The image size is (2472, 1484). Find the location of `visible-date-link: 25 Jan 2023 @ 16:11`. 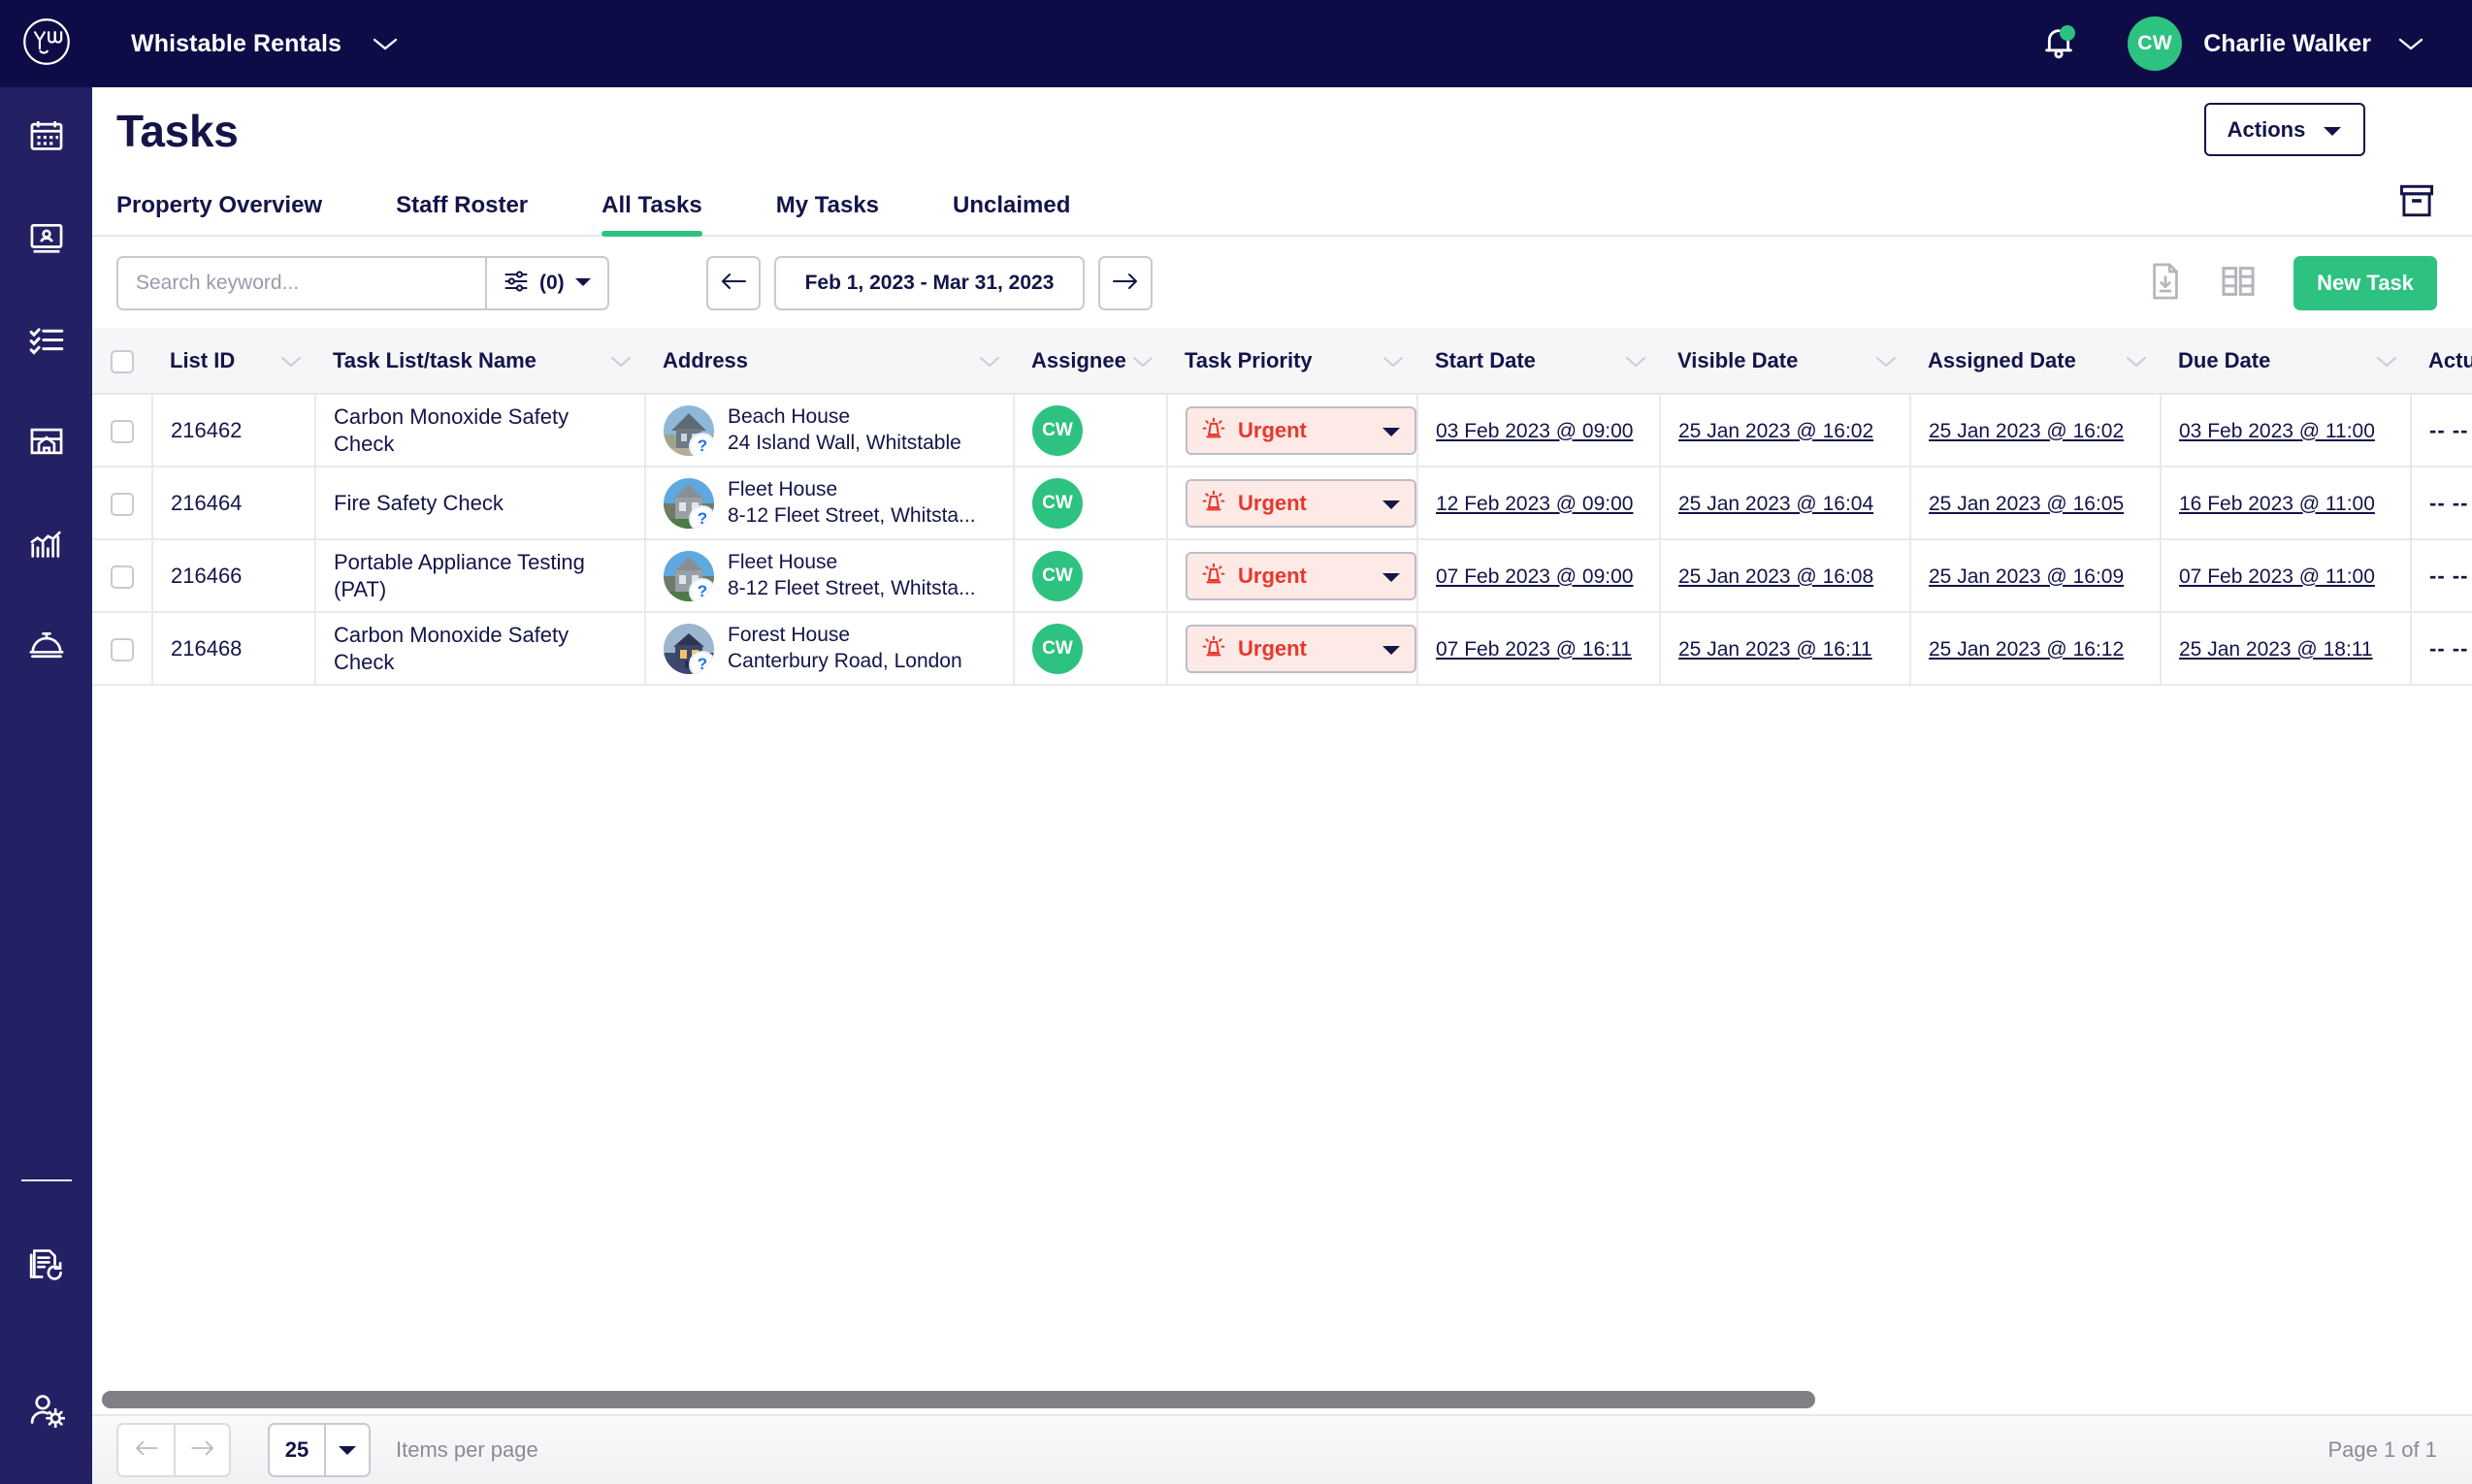

visible-date-link: 25 Jan 2023 @ 16:11 is located at coordinates (1775, 649).